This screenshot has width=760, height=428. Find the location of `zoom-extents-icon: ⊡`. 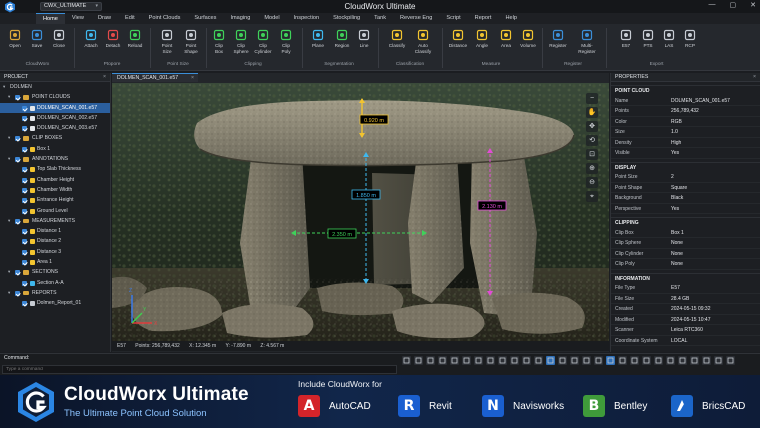

zoom-extents-icon: ⊡ is located at coordinates (592, 154).